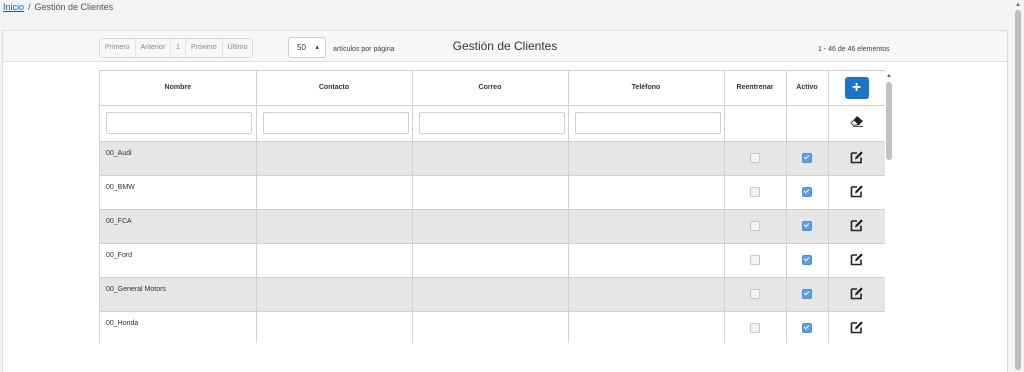 The image size is (1024, 372). Describe the element at coordinates (889, 206) in the screenshot. I see `grid-scrollbar: ▲` at that location.